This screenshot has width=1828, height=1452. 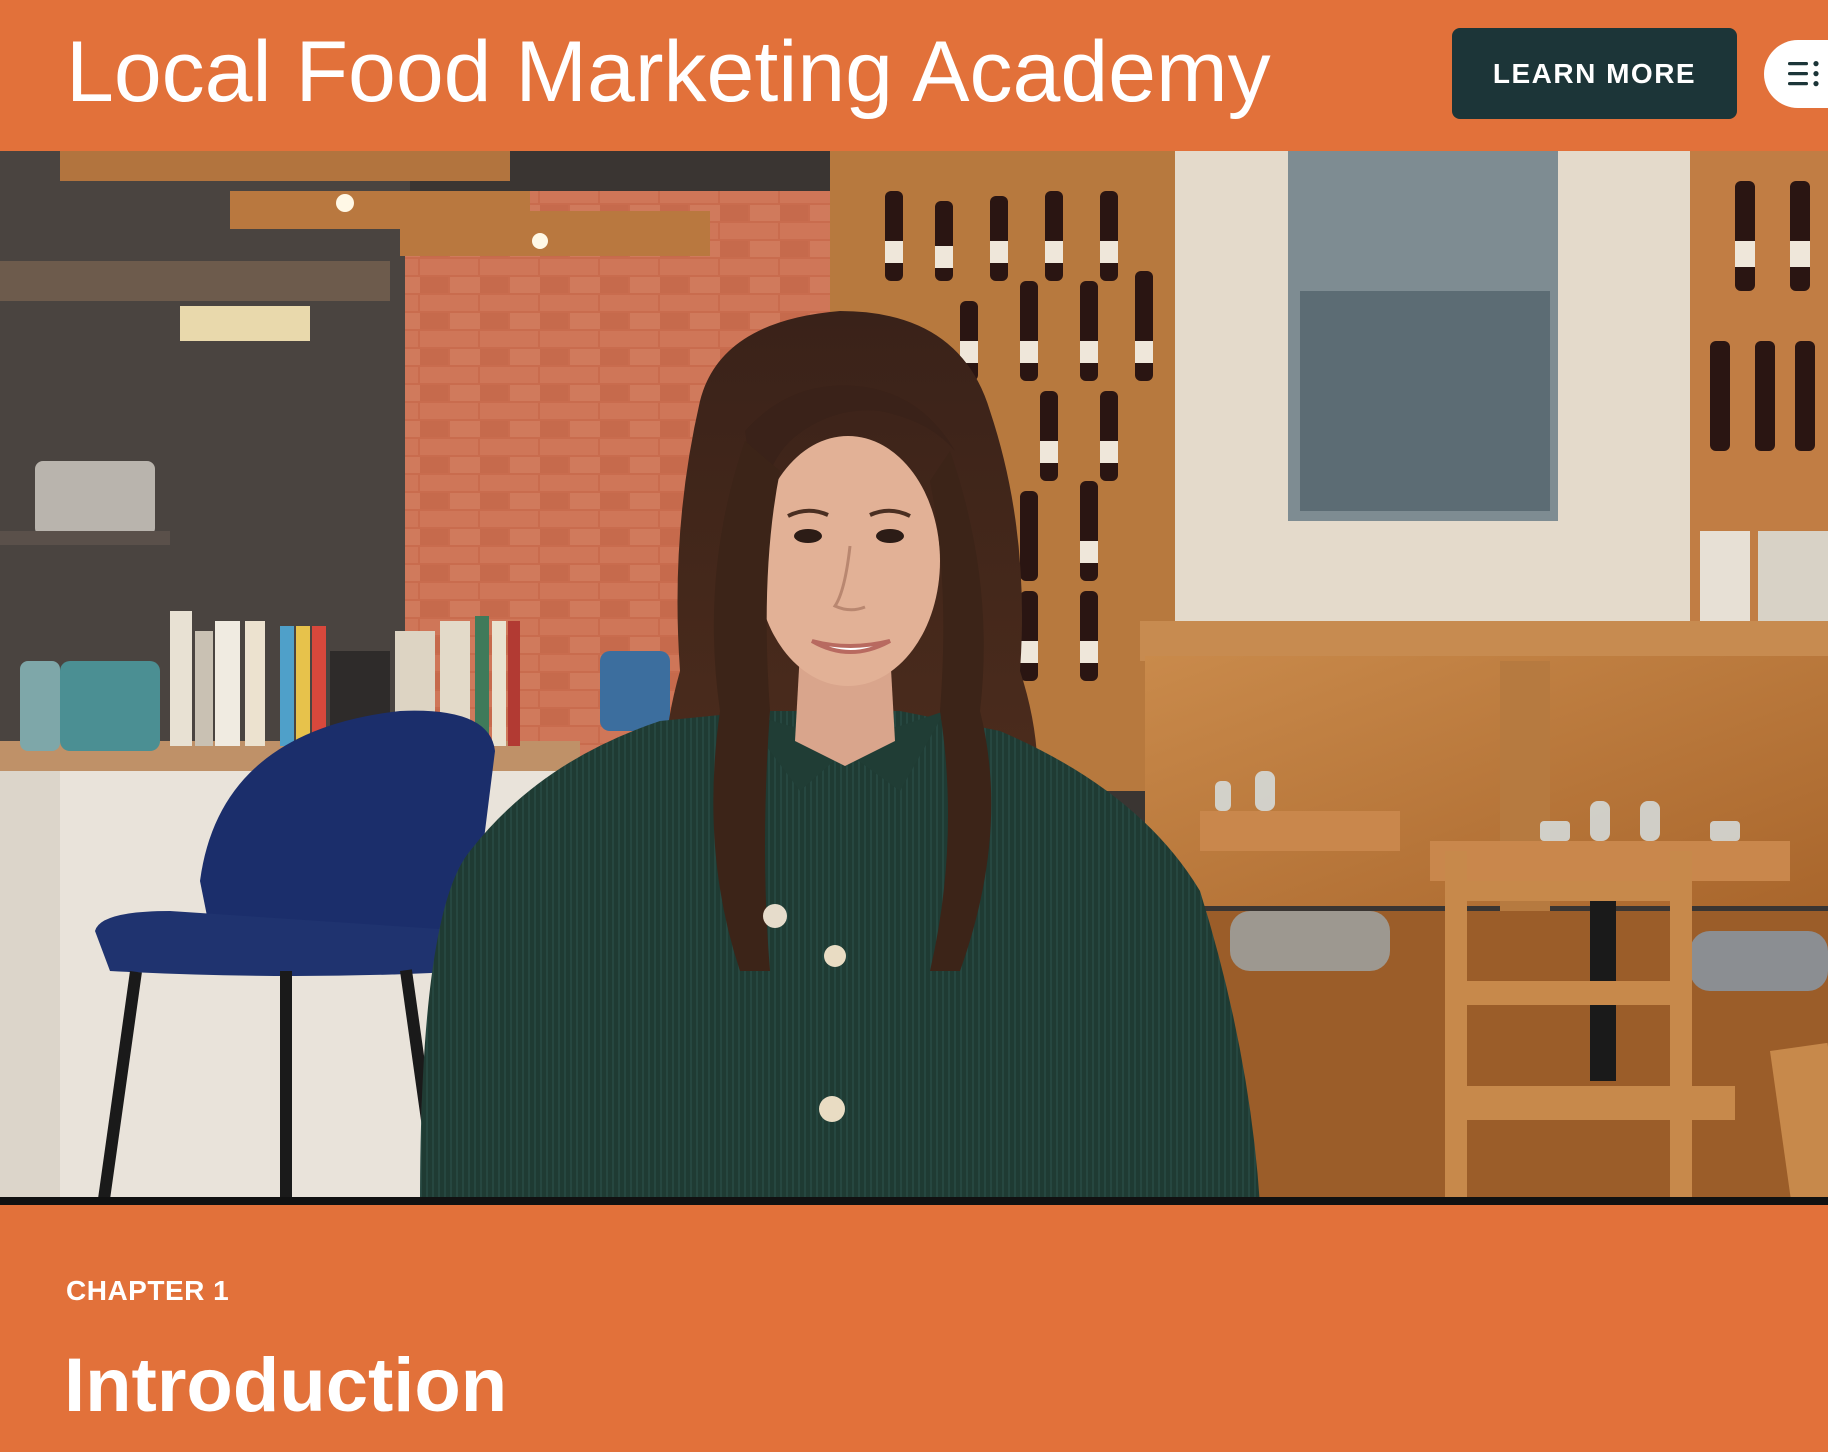 What do you see at coordinates (286, 1385) in the screenshot?
I see `chapter-title: Introduction` at bounding box center [286, 1385].